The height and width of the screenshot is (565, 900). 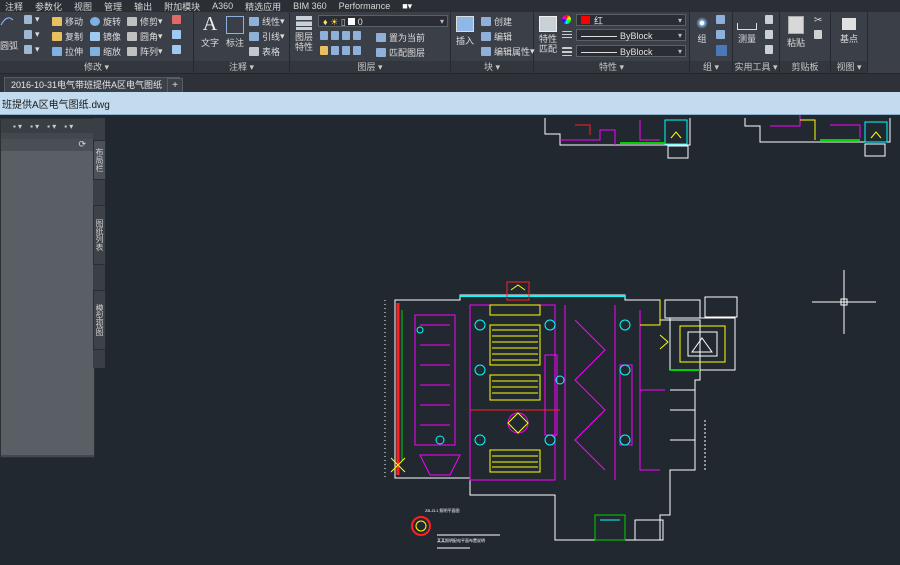 What do you see at coordinates (723, 50) in the screenshot?
I see `group-select-icon` at bounding box center [723, 50].